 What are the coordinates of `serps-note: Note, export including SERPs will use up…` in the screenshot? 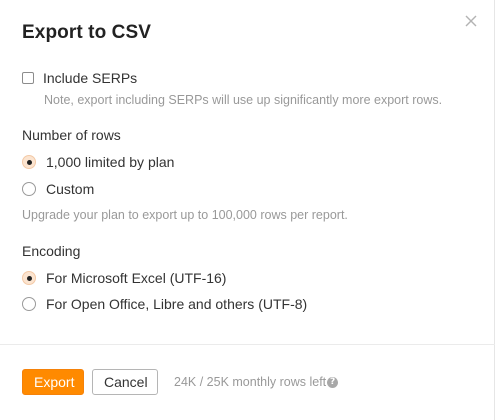 It's located at (243, 100).